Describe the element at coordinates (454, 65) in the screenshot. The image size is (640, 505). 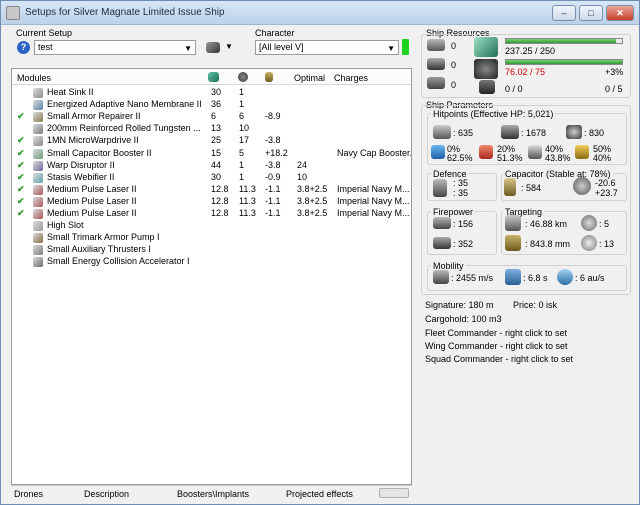
I see `launcher-hardpoint-count: 0` at that location.